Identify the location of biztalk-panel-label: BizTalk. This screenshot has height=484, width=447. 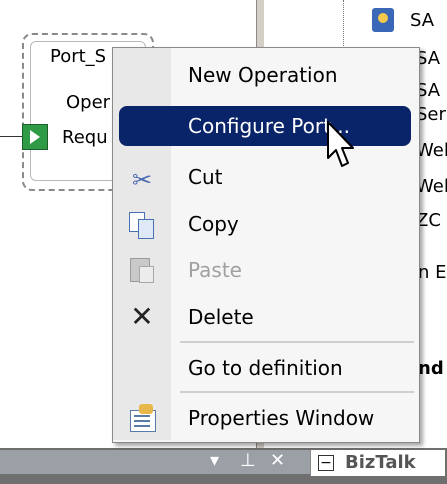
(380, 462).